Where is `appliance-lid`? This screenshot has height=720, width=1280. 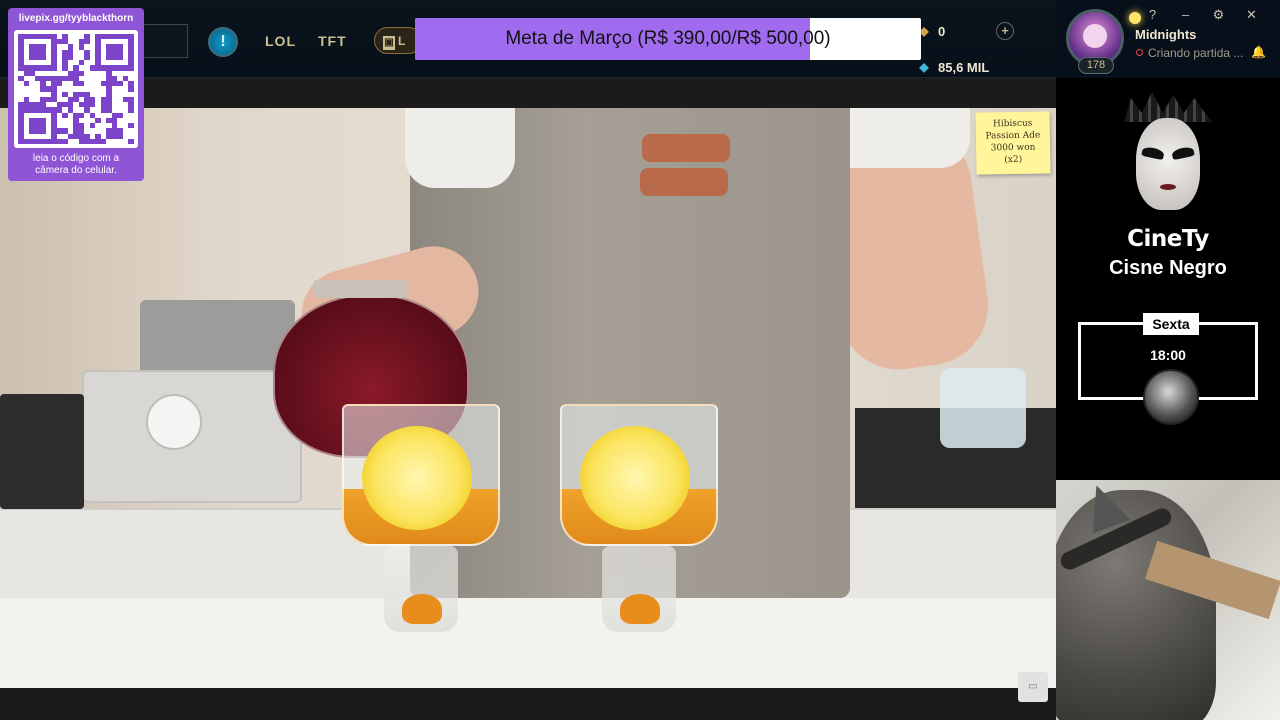 appliance-lid is located at coordinates (217, 337).